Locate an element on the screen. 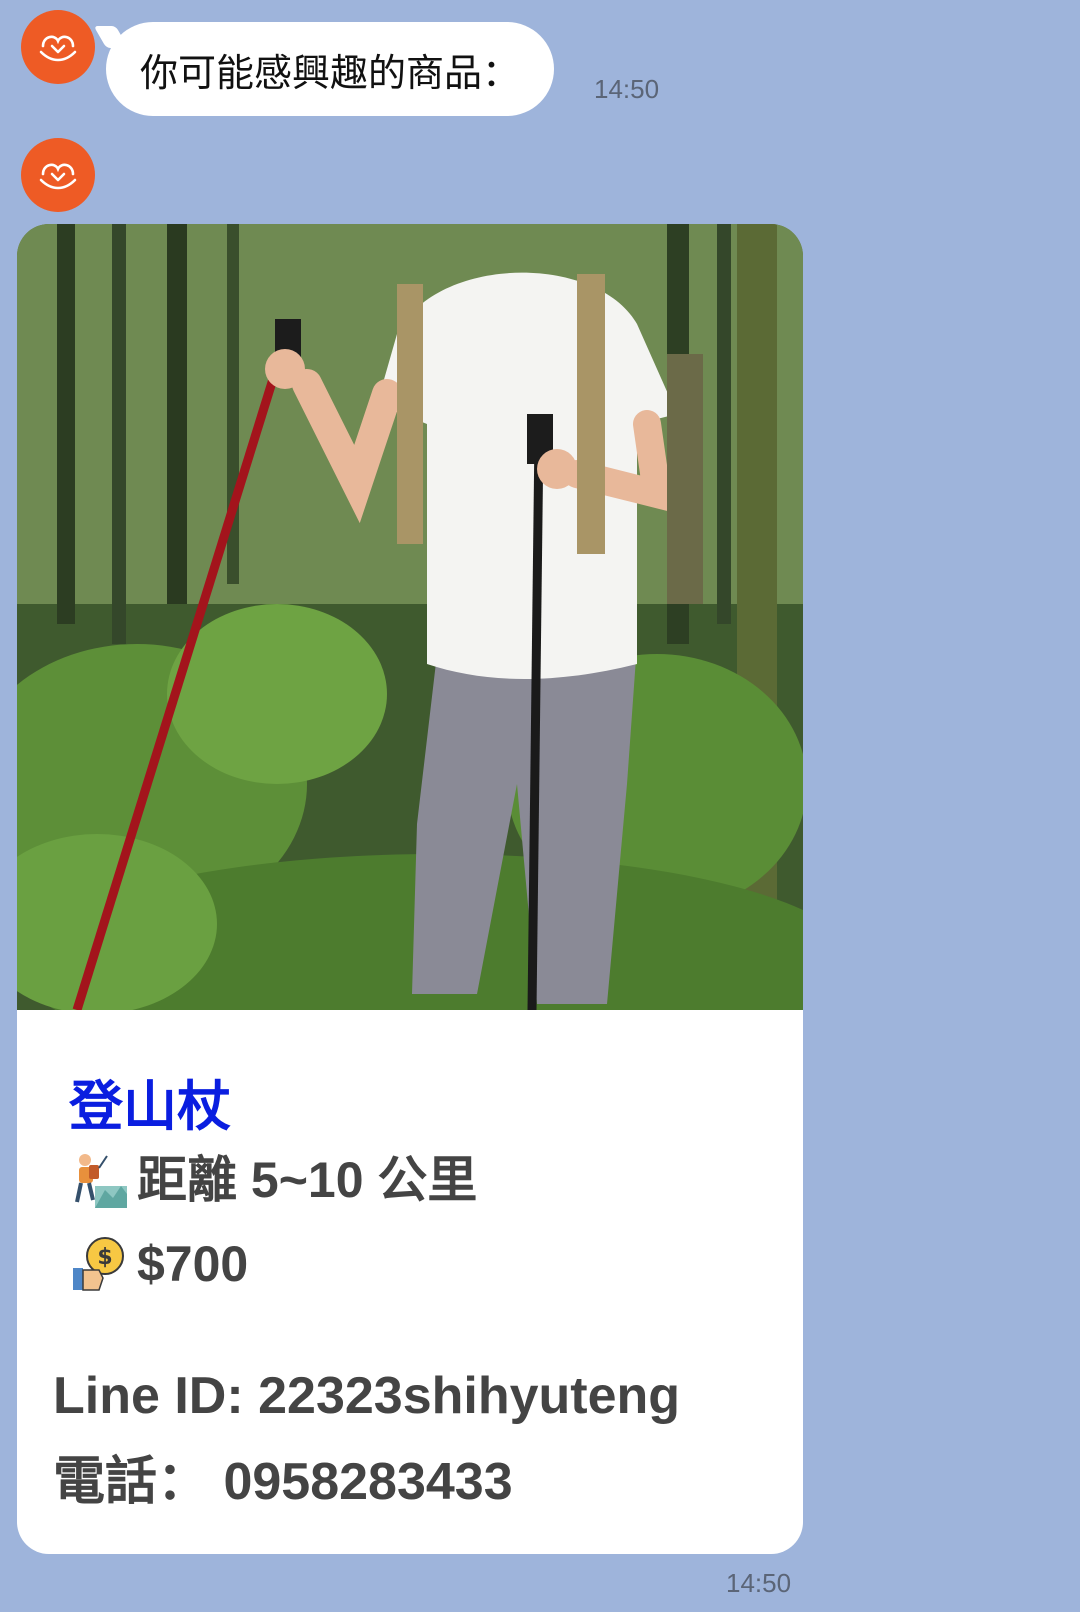  message-timestamp: 14:50 is located at coordinates (627, 89).